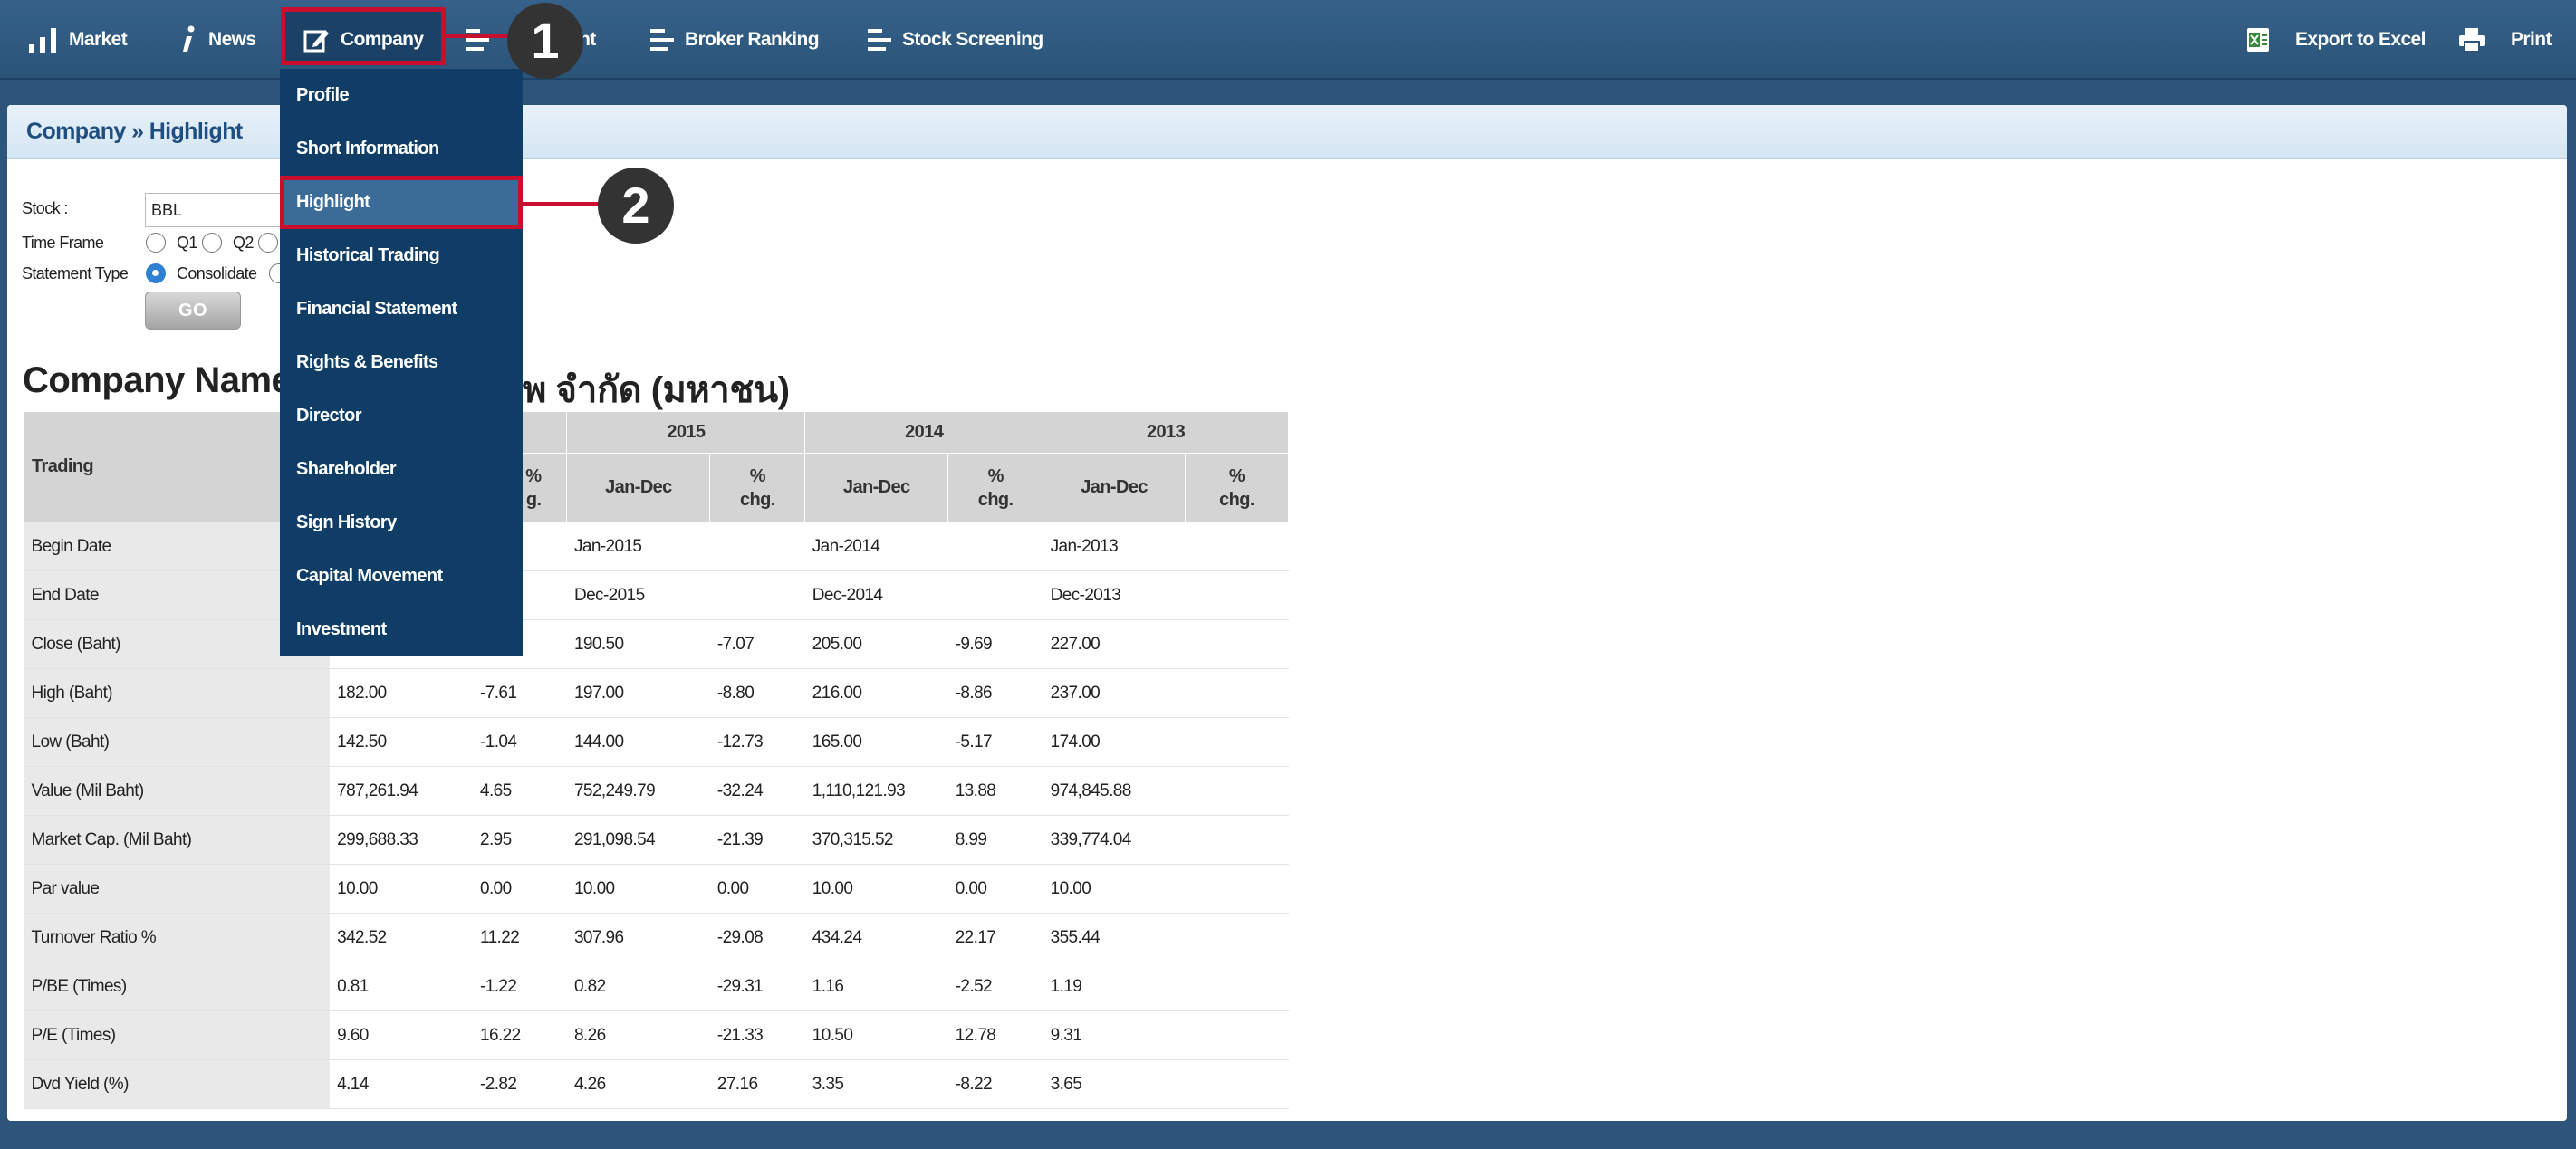  I want to click on table-cell: 174.00, so click(1114, 742).